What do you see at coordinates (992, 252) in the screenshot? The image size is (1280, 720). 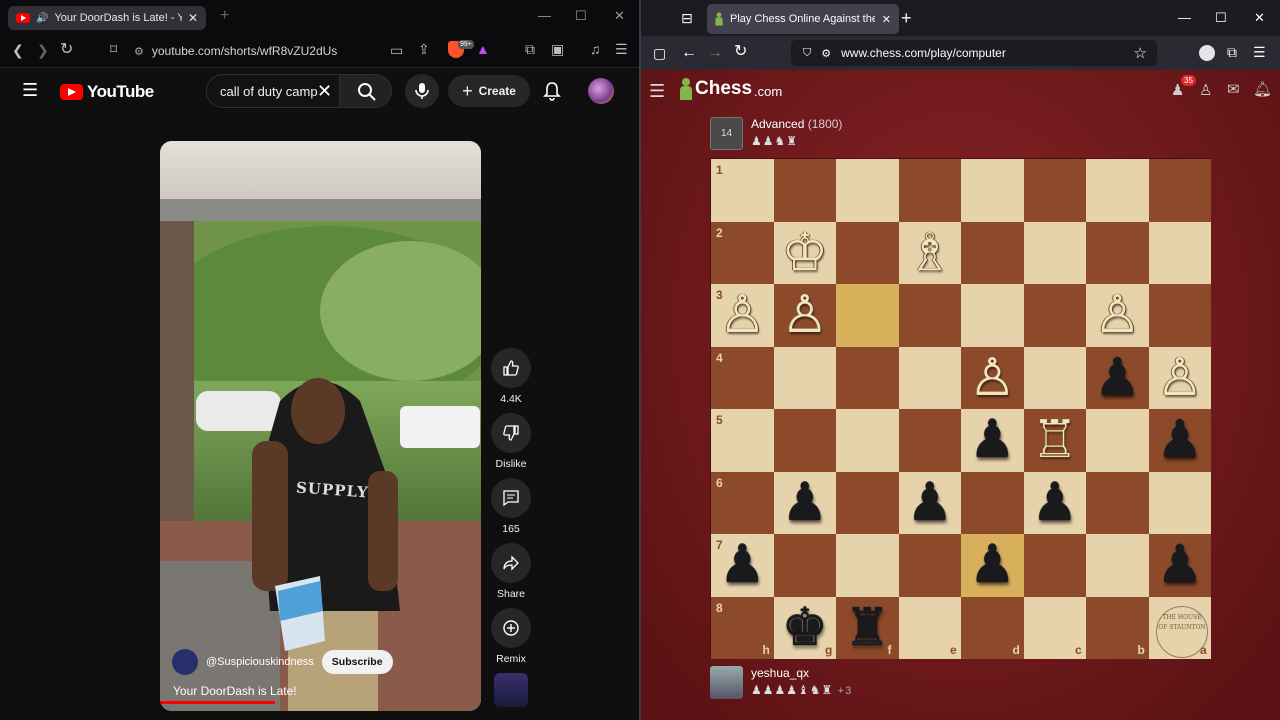 I see `square-d2` at bounding box center [992, 252].